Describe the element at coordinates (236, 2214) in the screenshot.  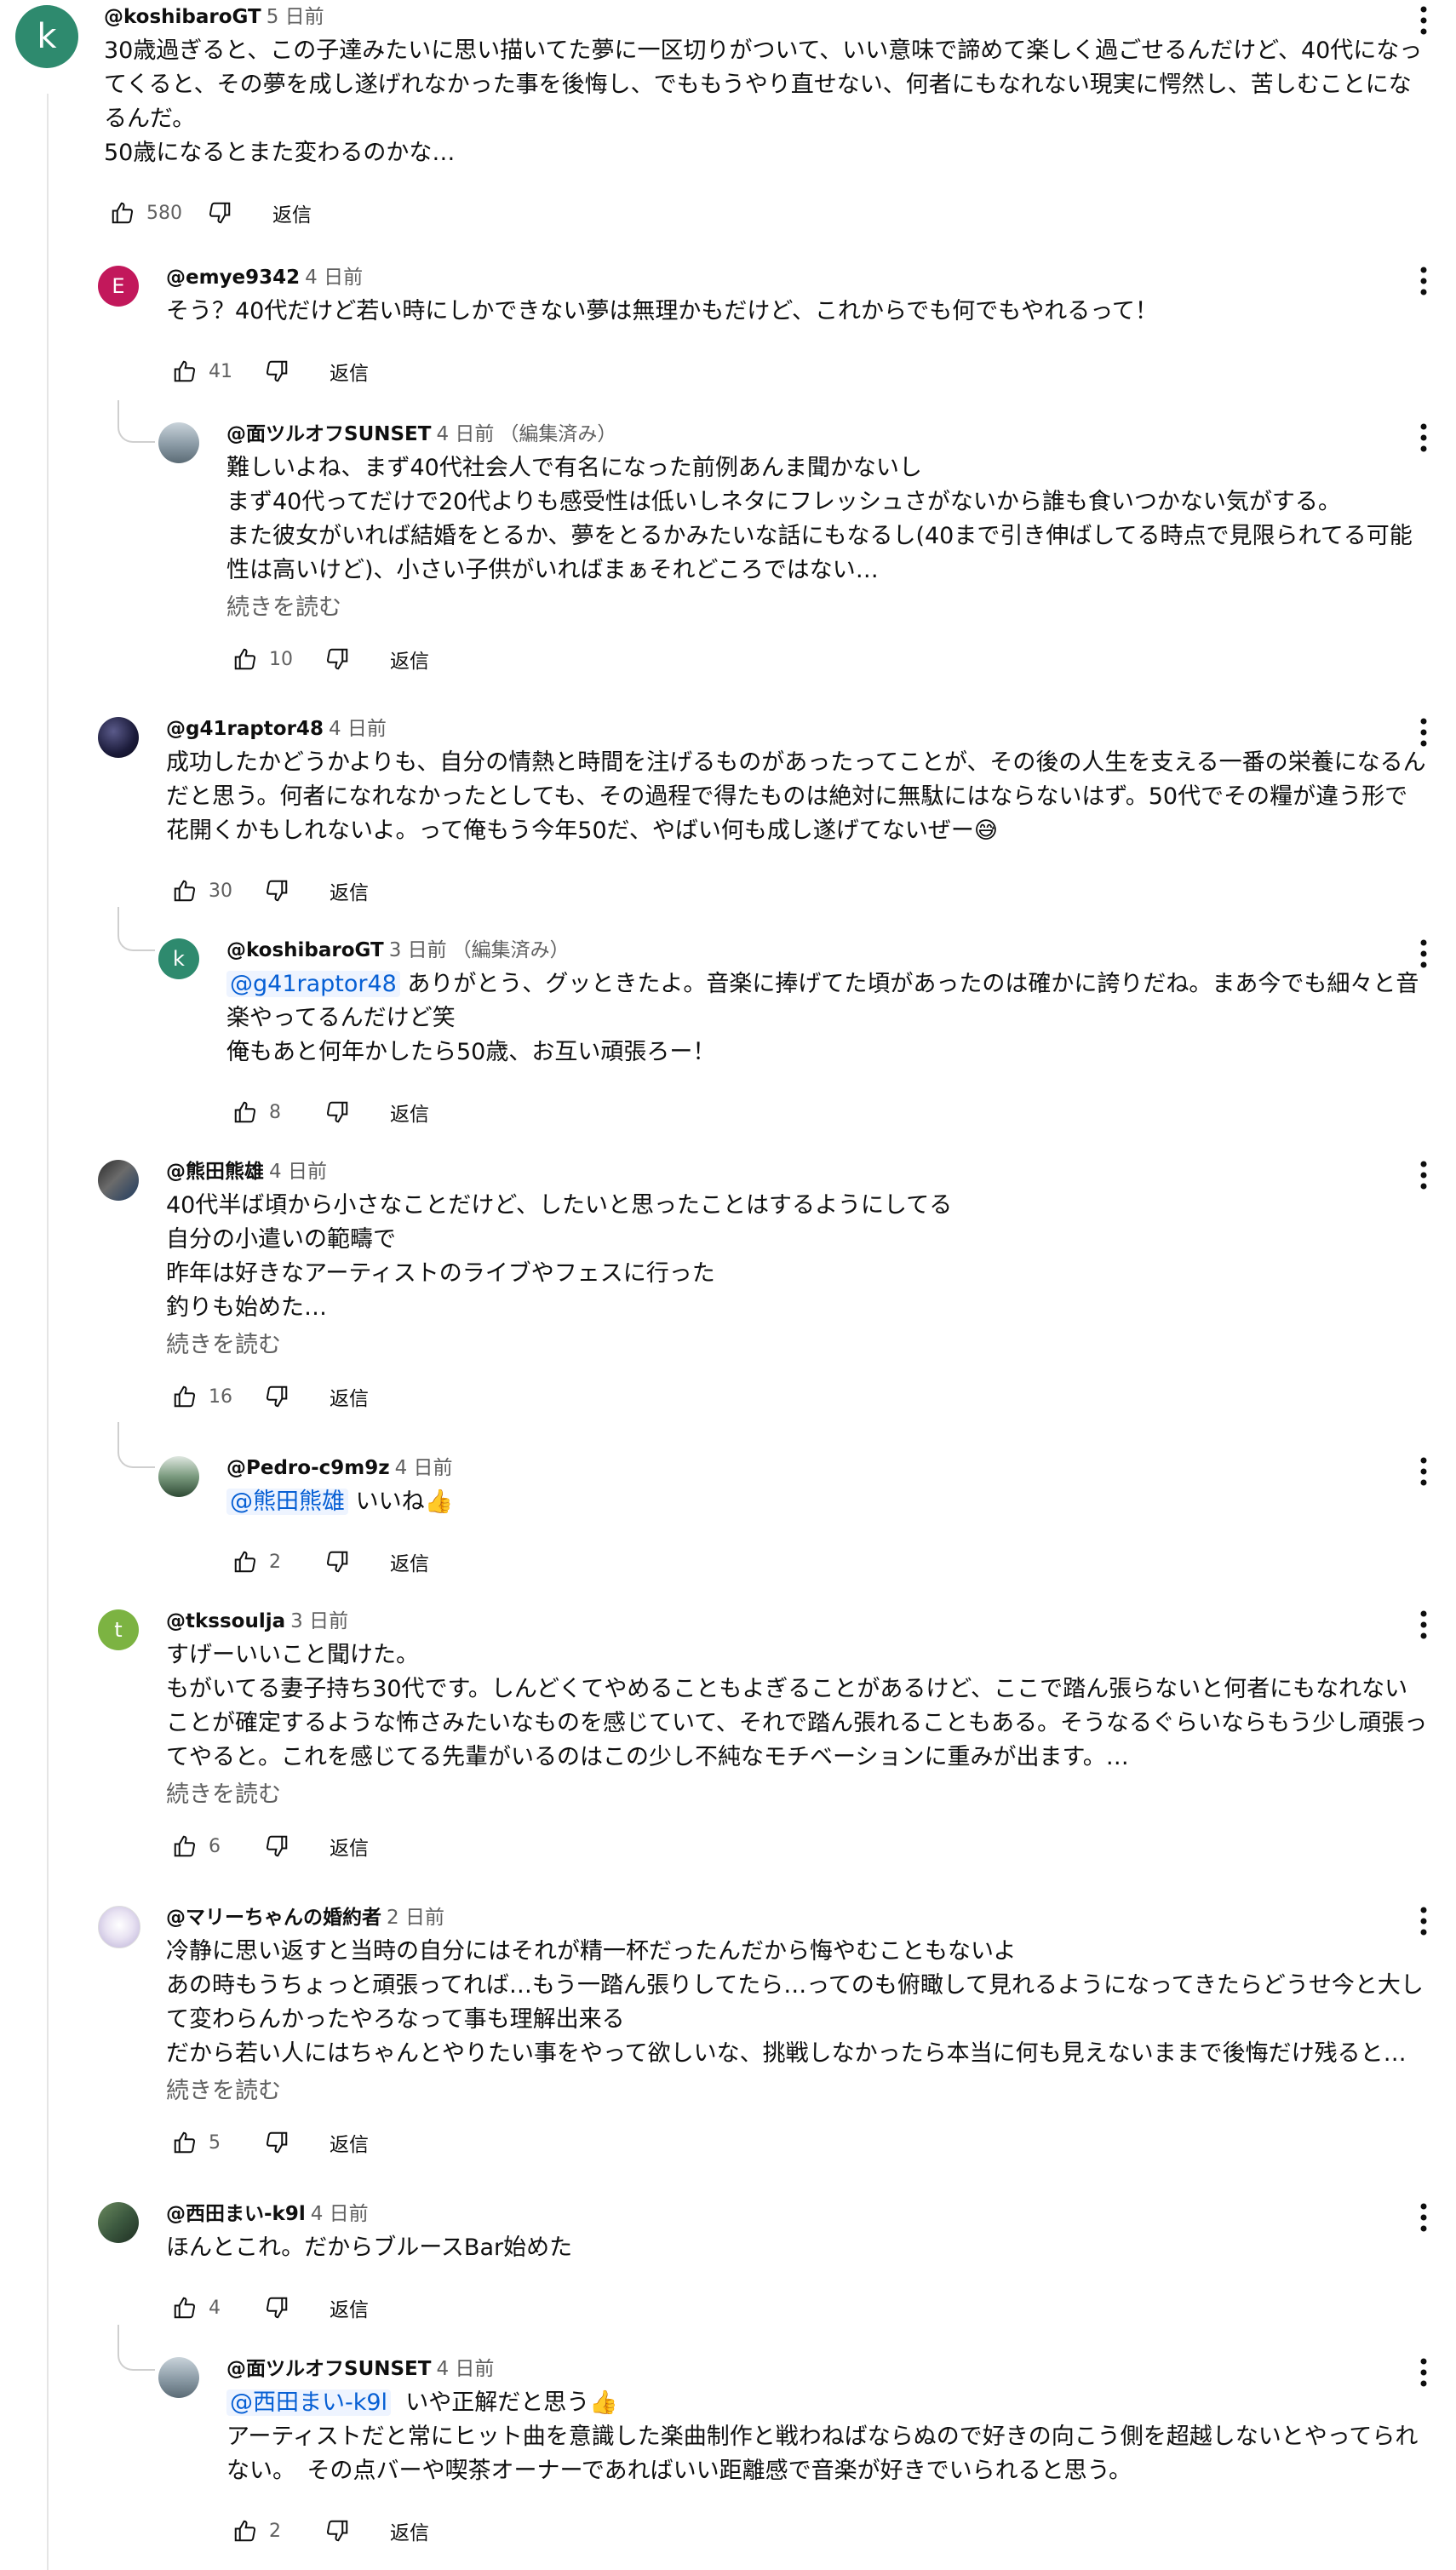
I see `comment-author: @西田まい-k9l` at that location.